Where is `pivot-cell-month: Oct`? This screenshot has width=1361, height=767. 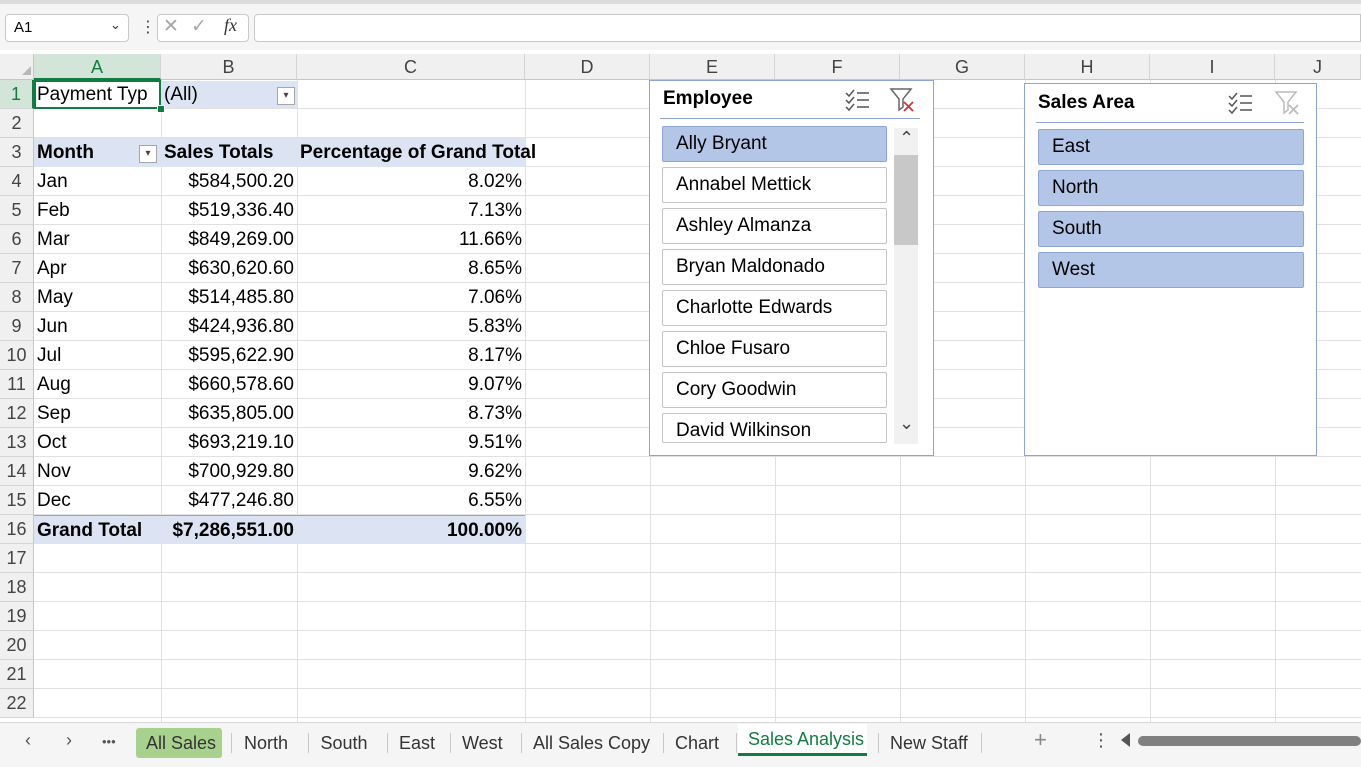
pivot-cell-month: Oct is located at coordinates (97, 442).